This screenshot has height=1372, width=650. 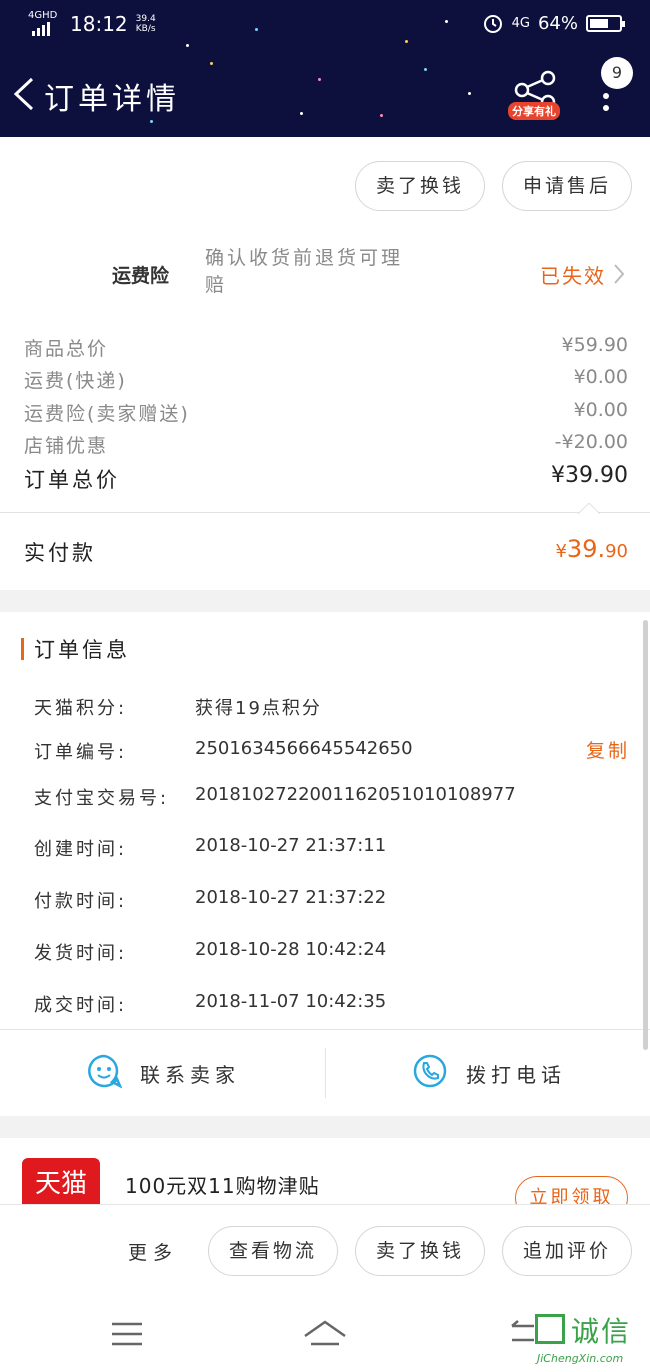 What do you see at coordinates (520, 23) in the screenshot?
I see `network-type-2: 4G` at bounding box center [520, 23].